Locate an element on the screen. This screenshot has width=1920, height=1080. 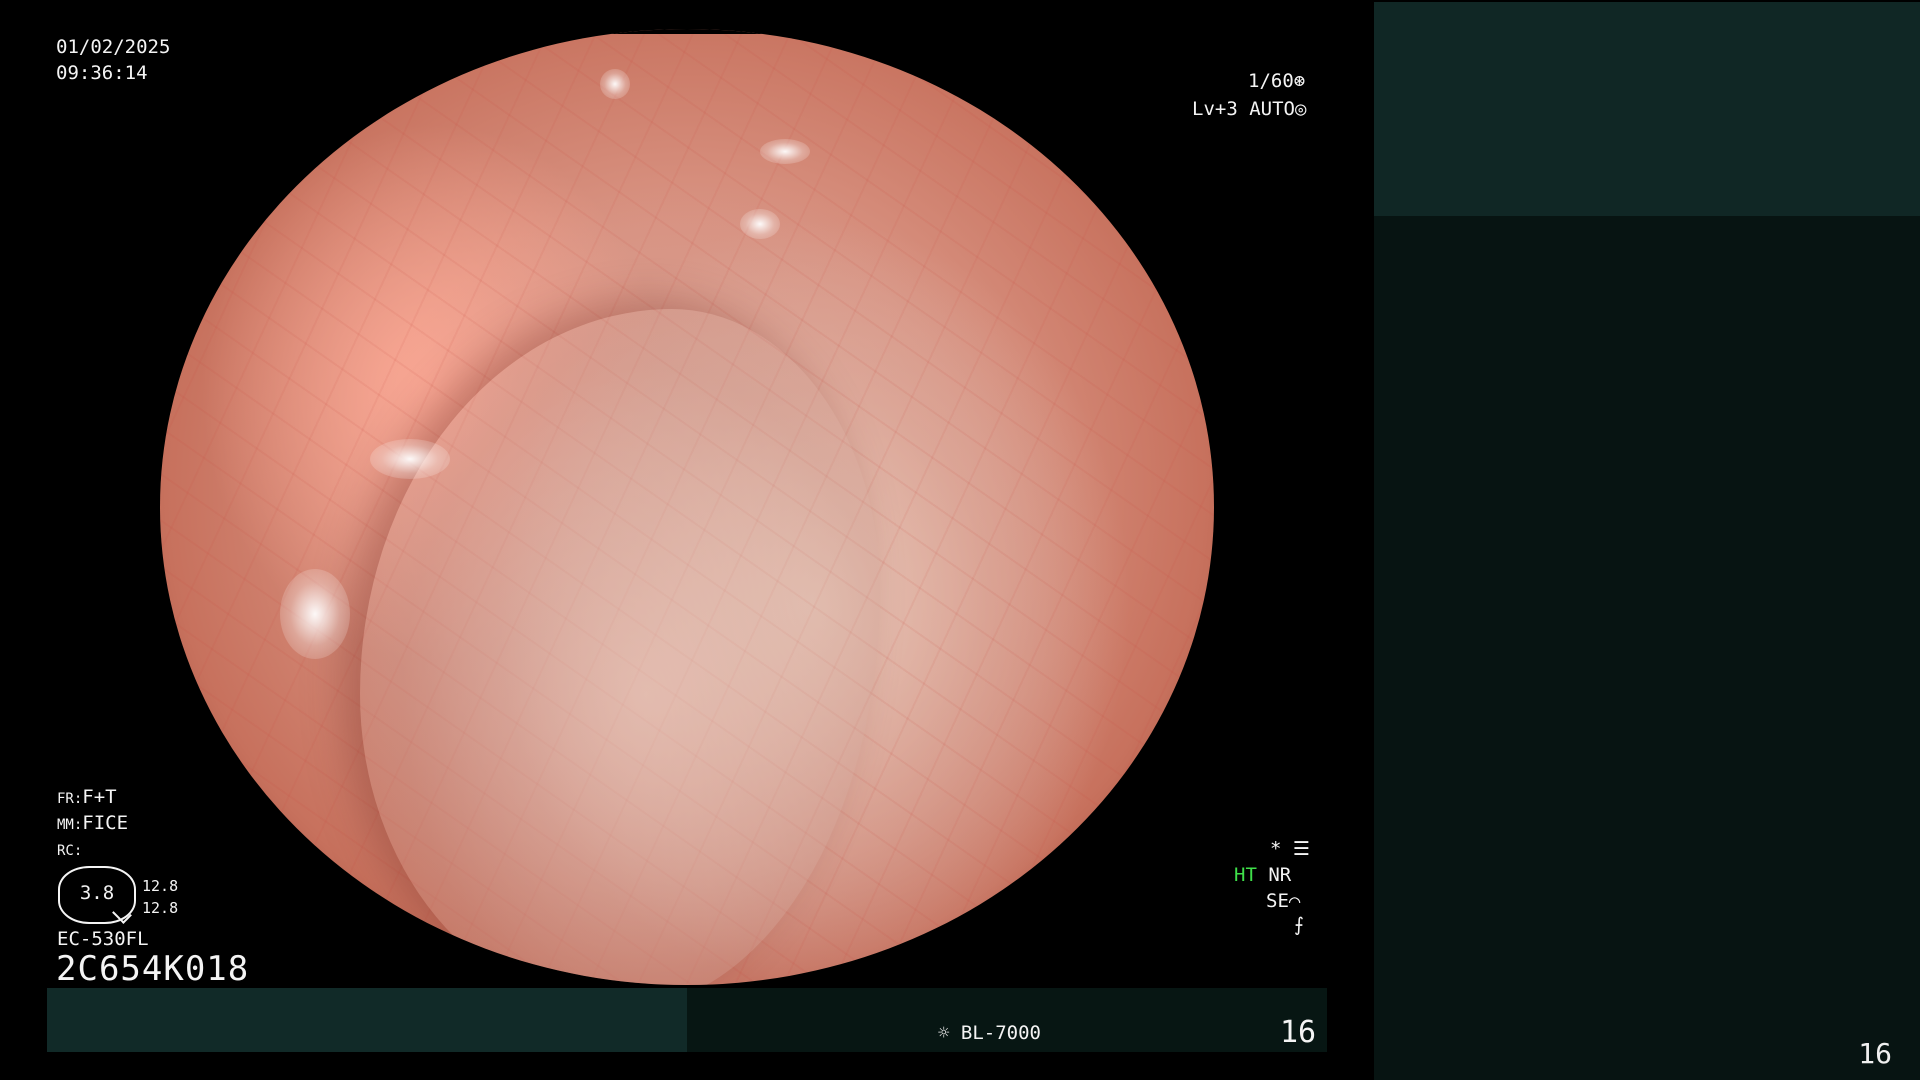
nr-label: NR is located at coordinates (1280, 875).